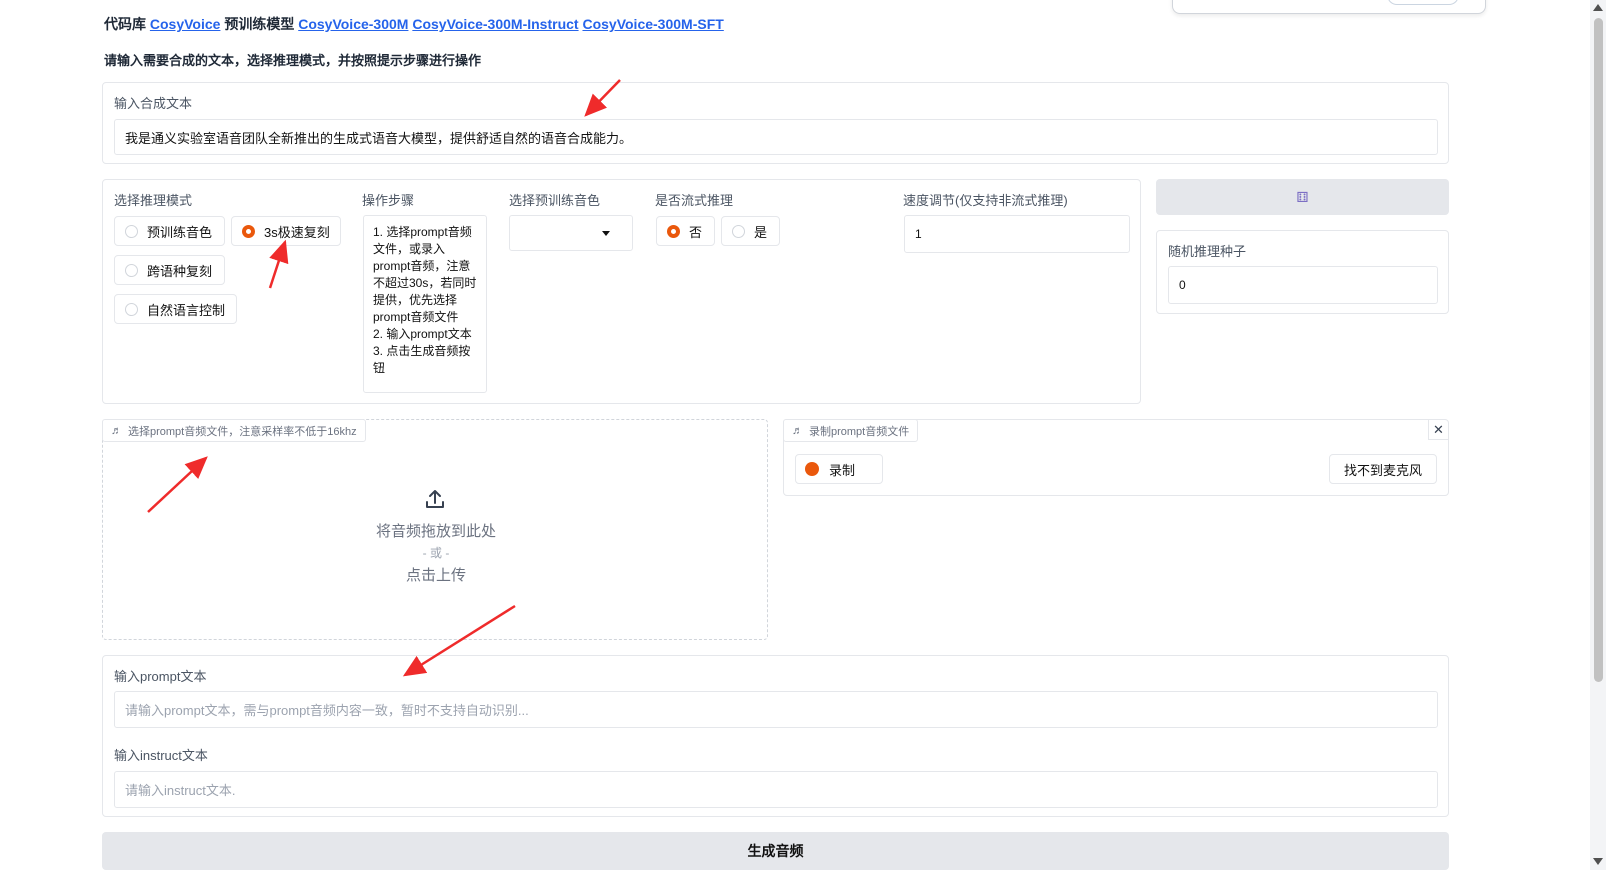 This screenshot has width=1606, height=870. I want to click on upload-click-text: 点击上传, so click(435, 575).